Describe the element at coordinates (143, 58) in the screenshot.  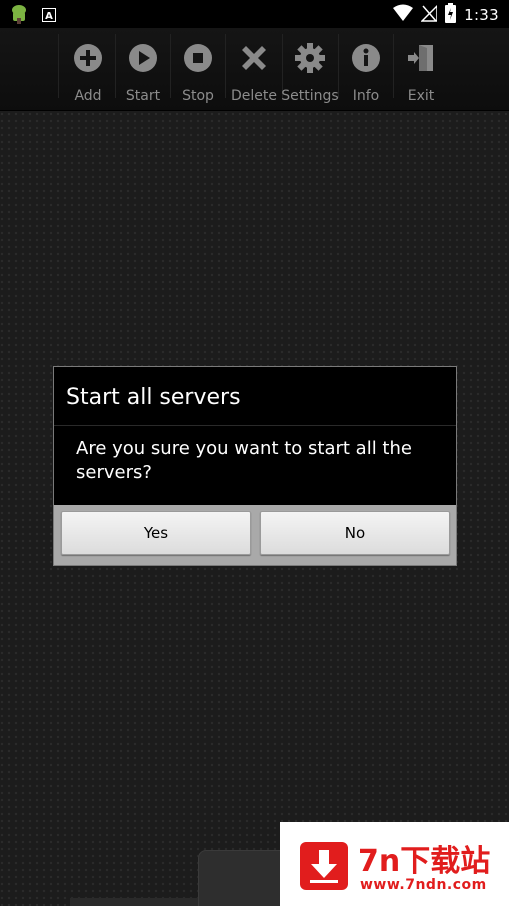
I see `play-icon` at that location.